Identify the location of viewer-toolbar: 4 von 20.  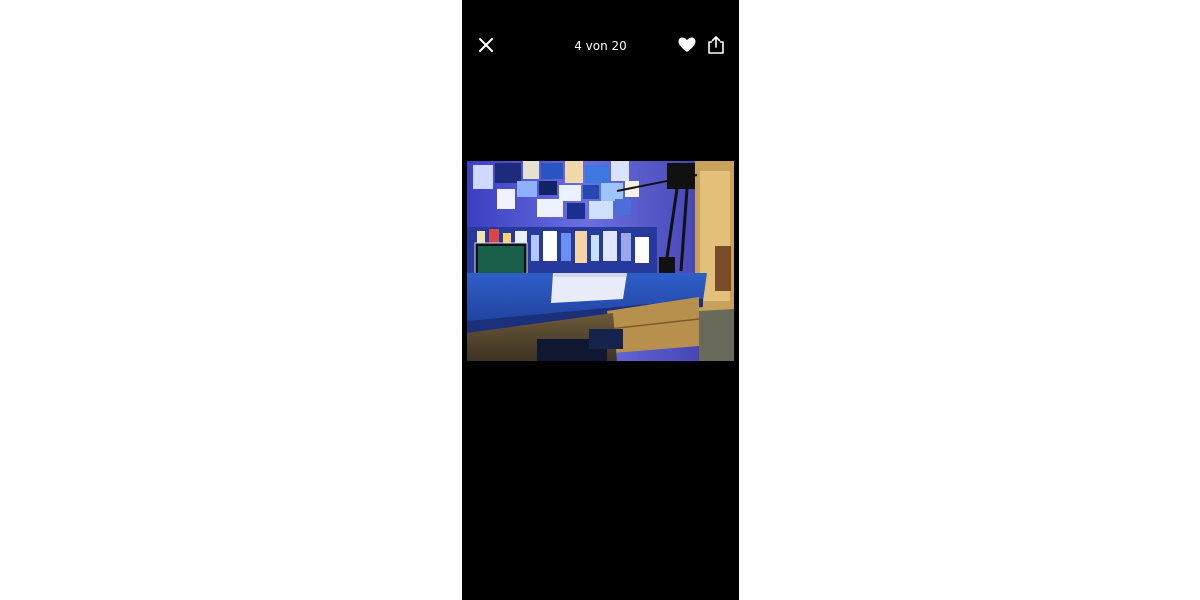
(600, 46).